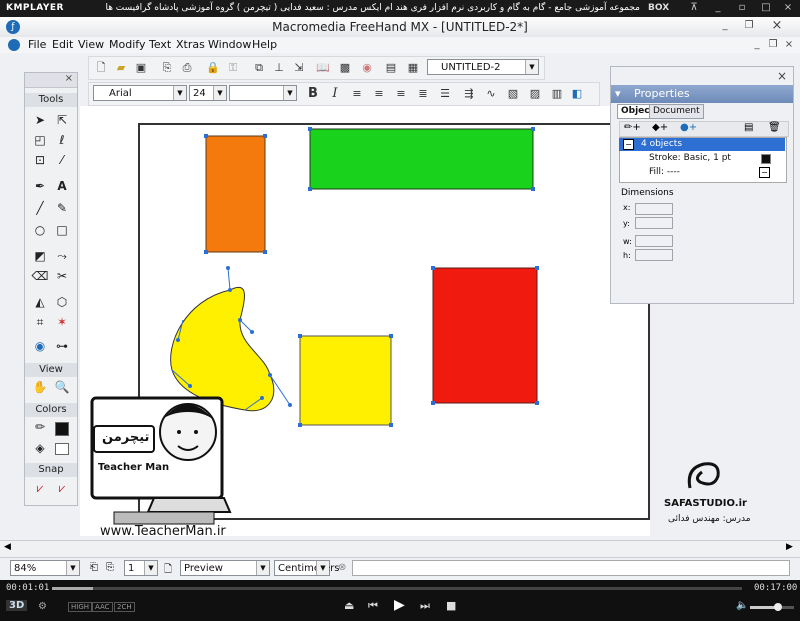 Image resolution: width=800 pixels, height=621 pixels. I want to click on teacher-website: www.TeacherMan.ir, so click(163, 531).